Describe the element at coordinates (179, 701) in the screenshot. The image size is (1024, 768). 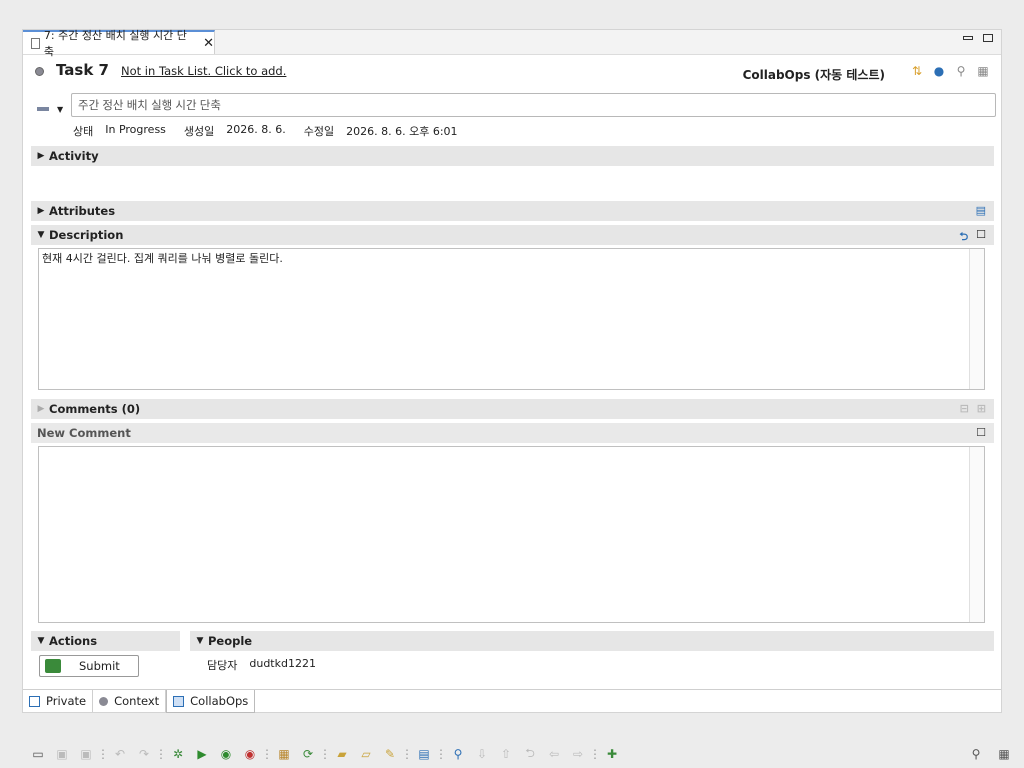
I see `database-icon` at that location.